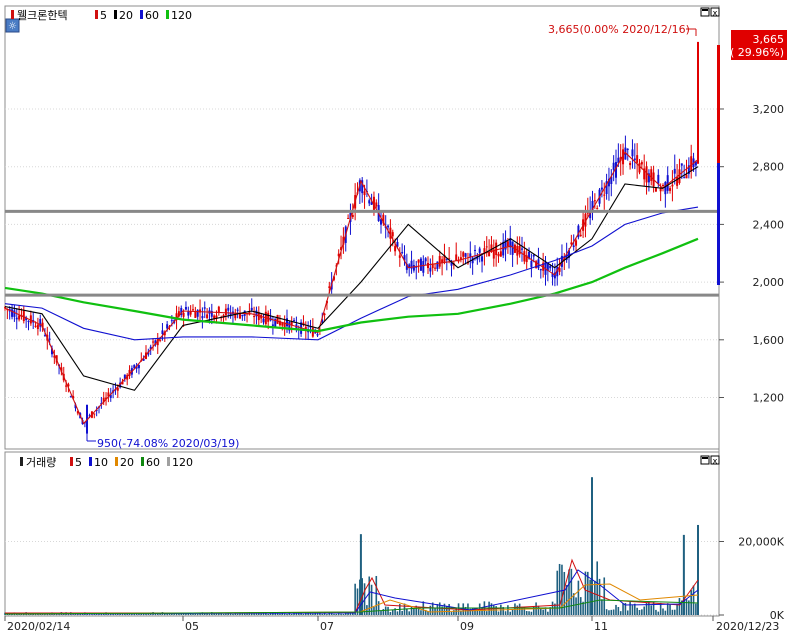 The image size is (787, 636). Describe the element at coordinates (41, 462) in the screenshot. I see `volume-title: 거래량` at that location.